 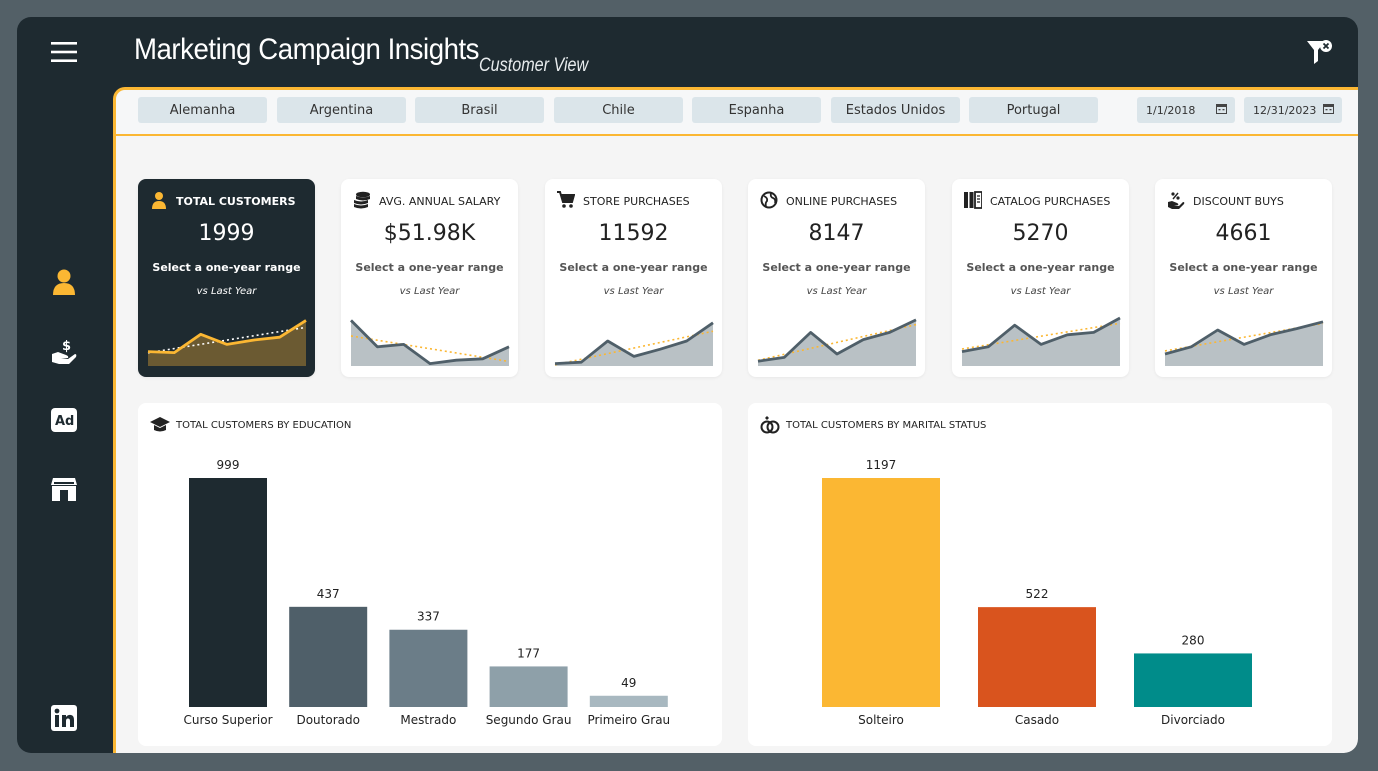 I want to click on kpi-label: CATALOG PURCHASES, so click(x=1050, y=201).